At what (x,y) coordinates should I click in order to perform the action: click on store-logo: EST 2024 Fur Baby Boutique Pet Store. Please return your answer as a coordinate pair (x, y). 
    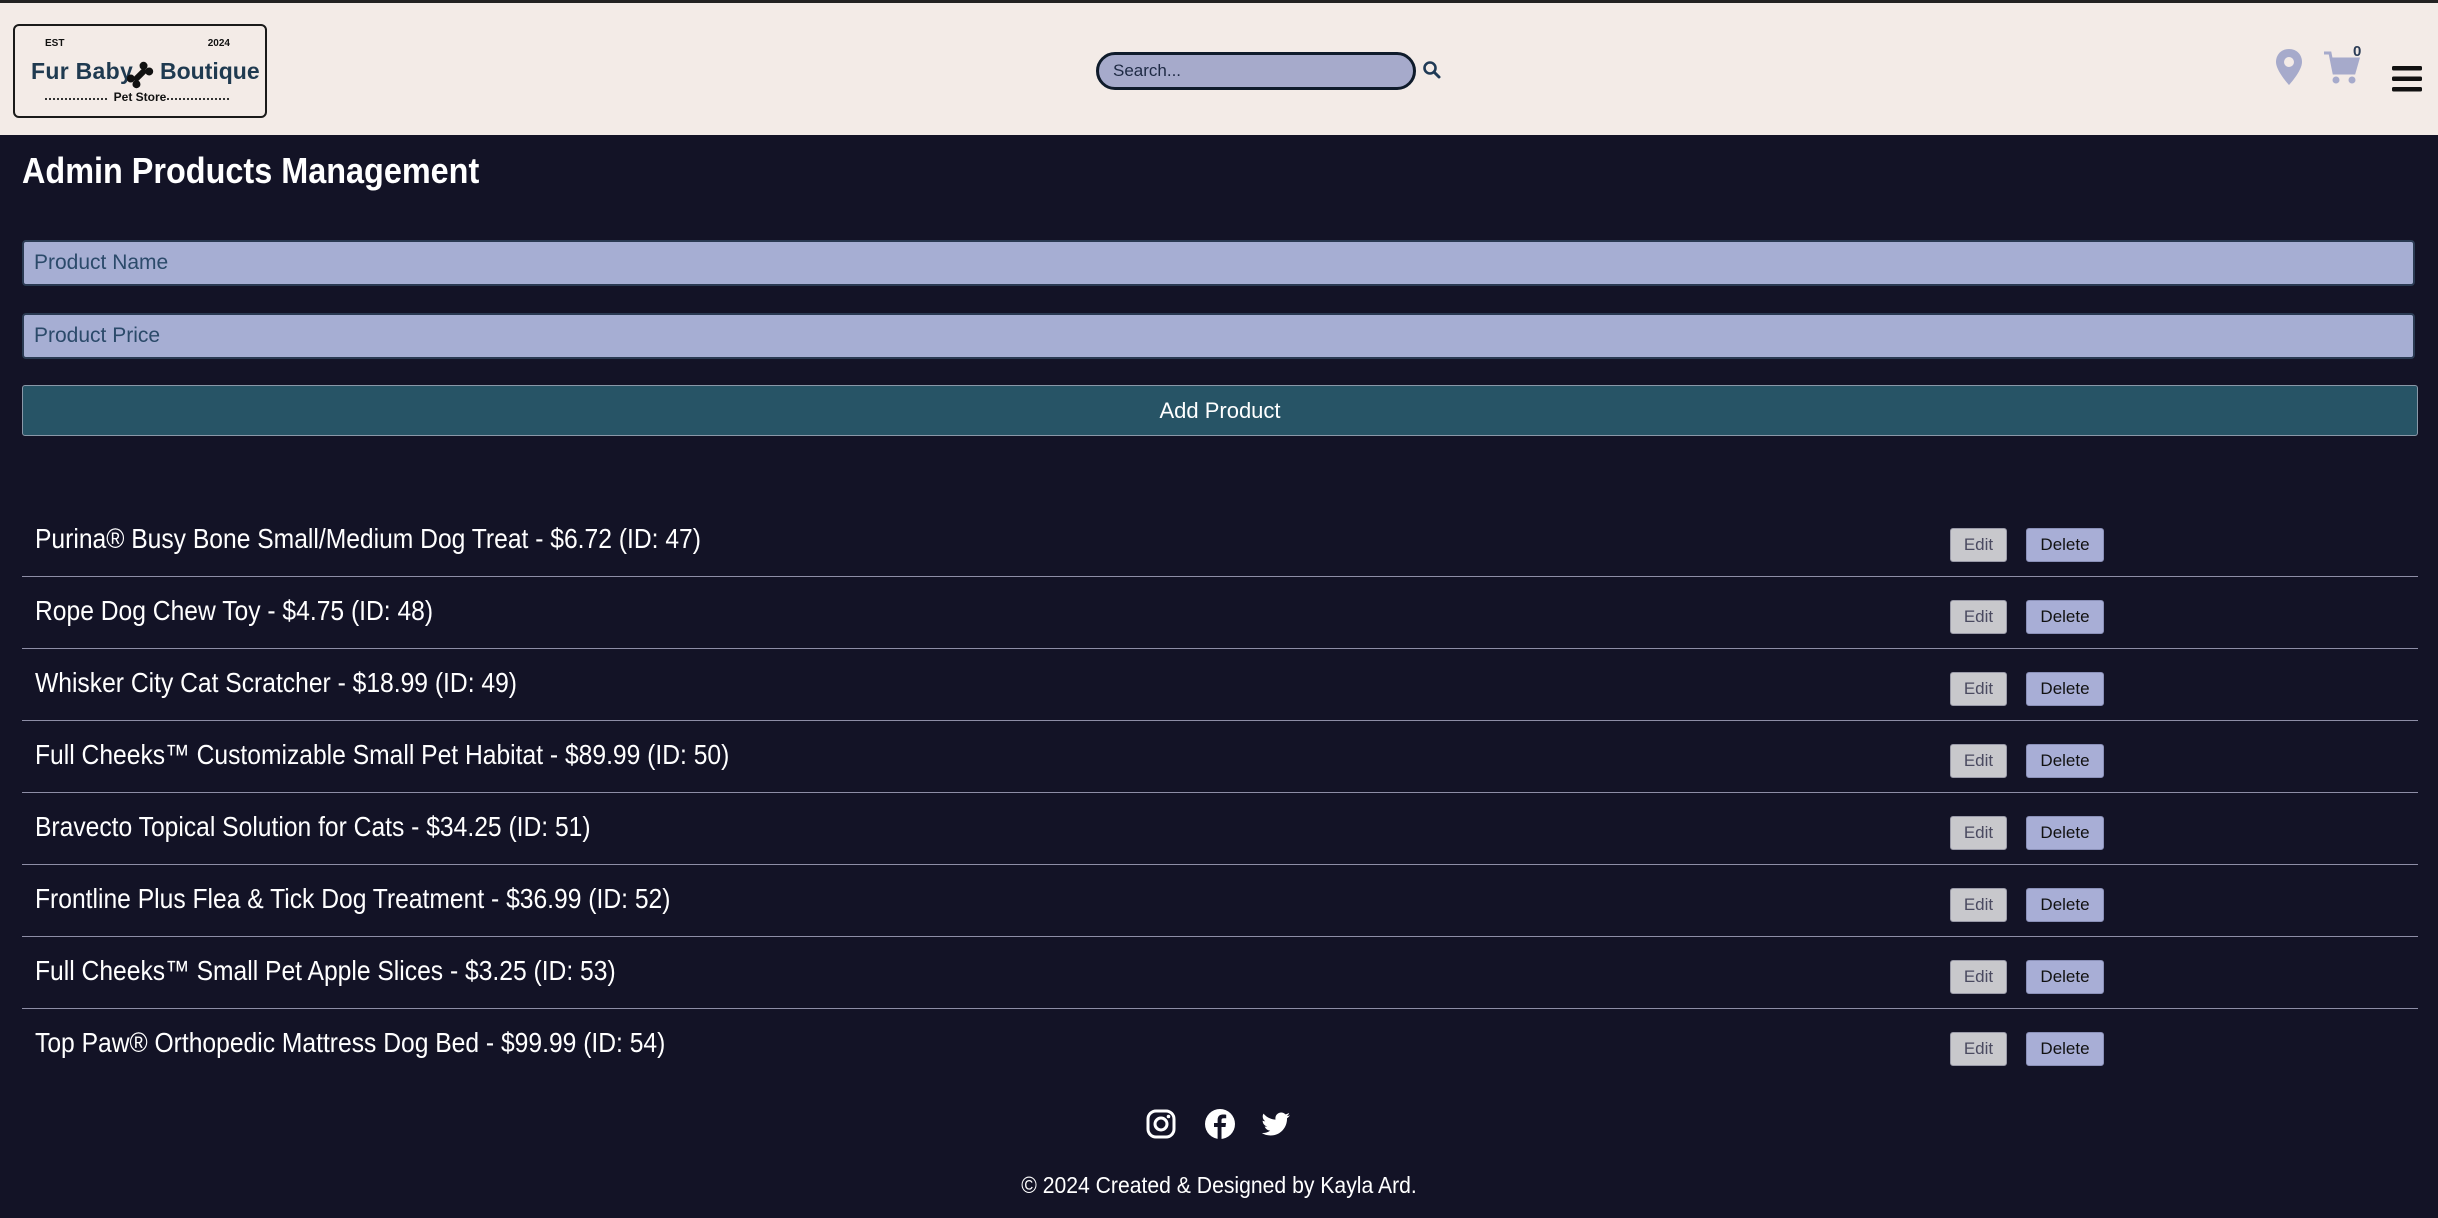
    Looking at the image, I should click on (140, 71).